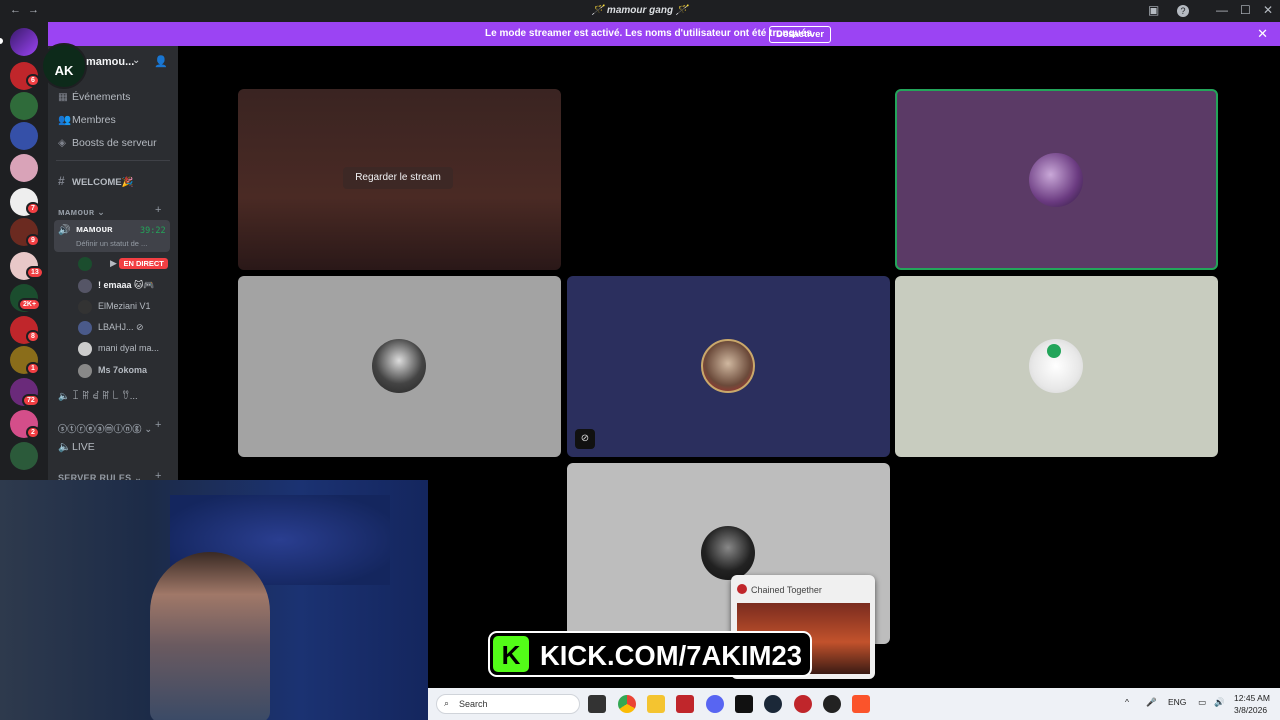 This screenshot has width=1280, height=720. Describe the element at coordinates (87, 120) in the screenshot. I see `sidebar-item-members: 👥Membres` at that location.